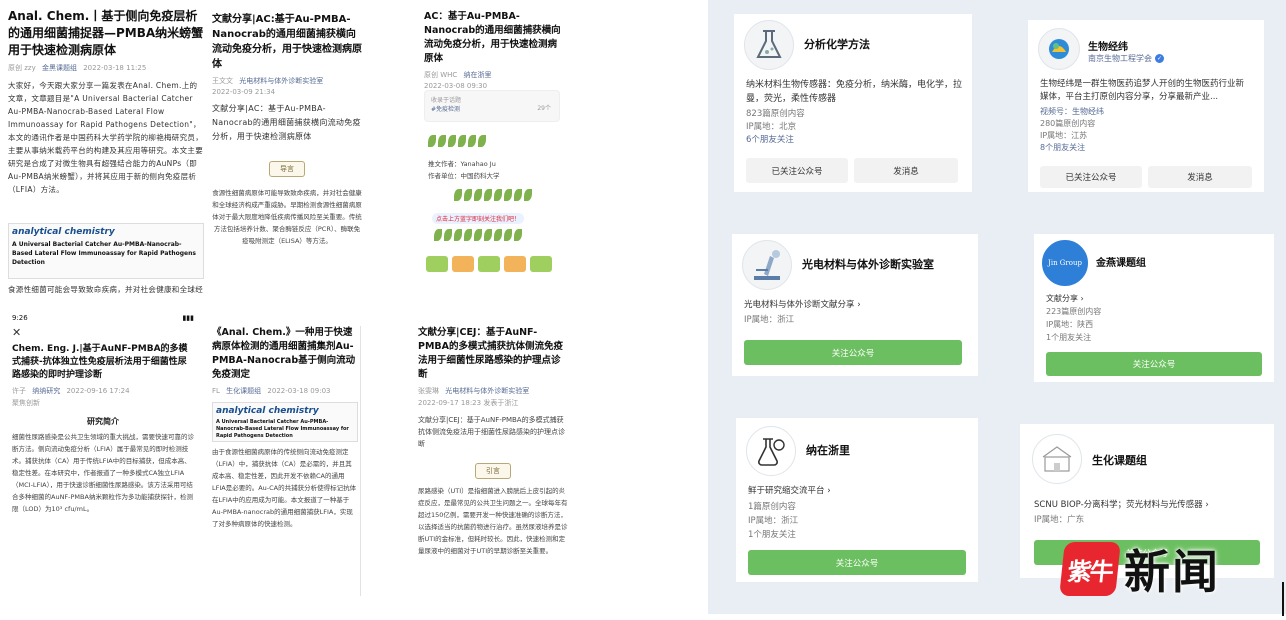 The width and height of the screenshot is (1286, 620). What do you see at coordinates (360, 461) in the screenshot?
I see `divider` at bounding box center [360, 461].